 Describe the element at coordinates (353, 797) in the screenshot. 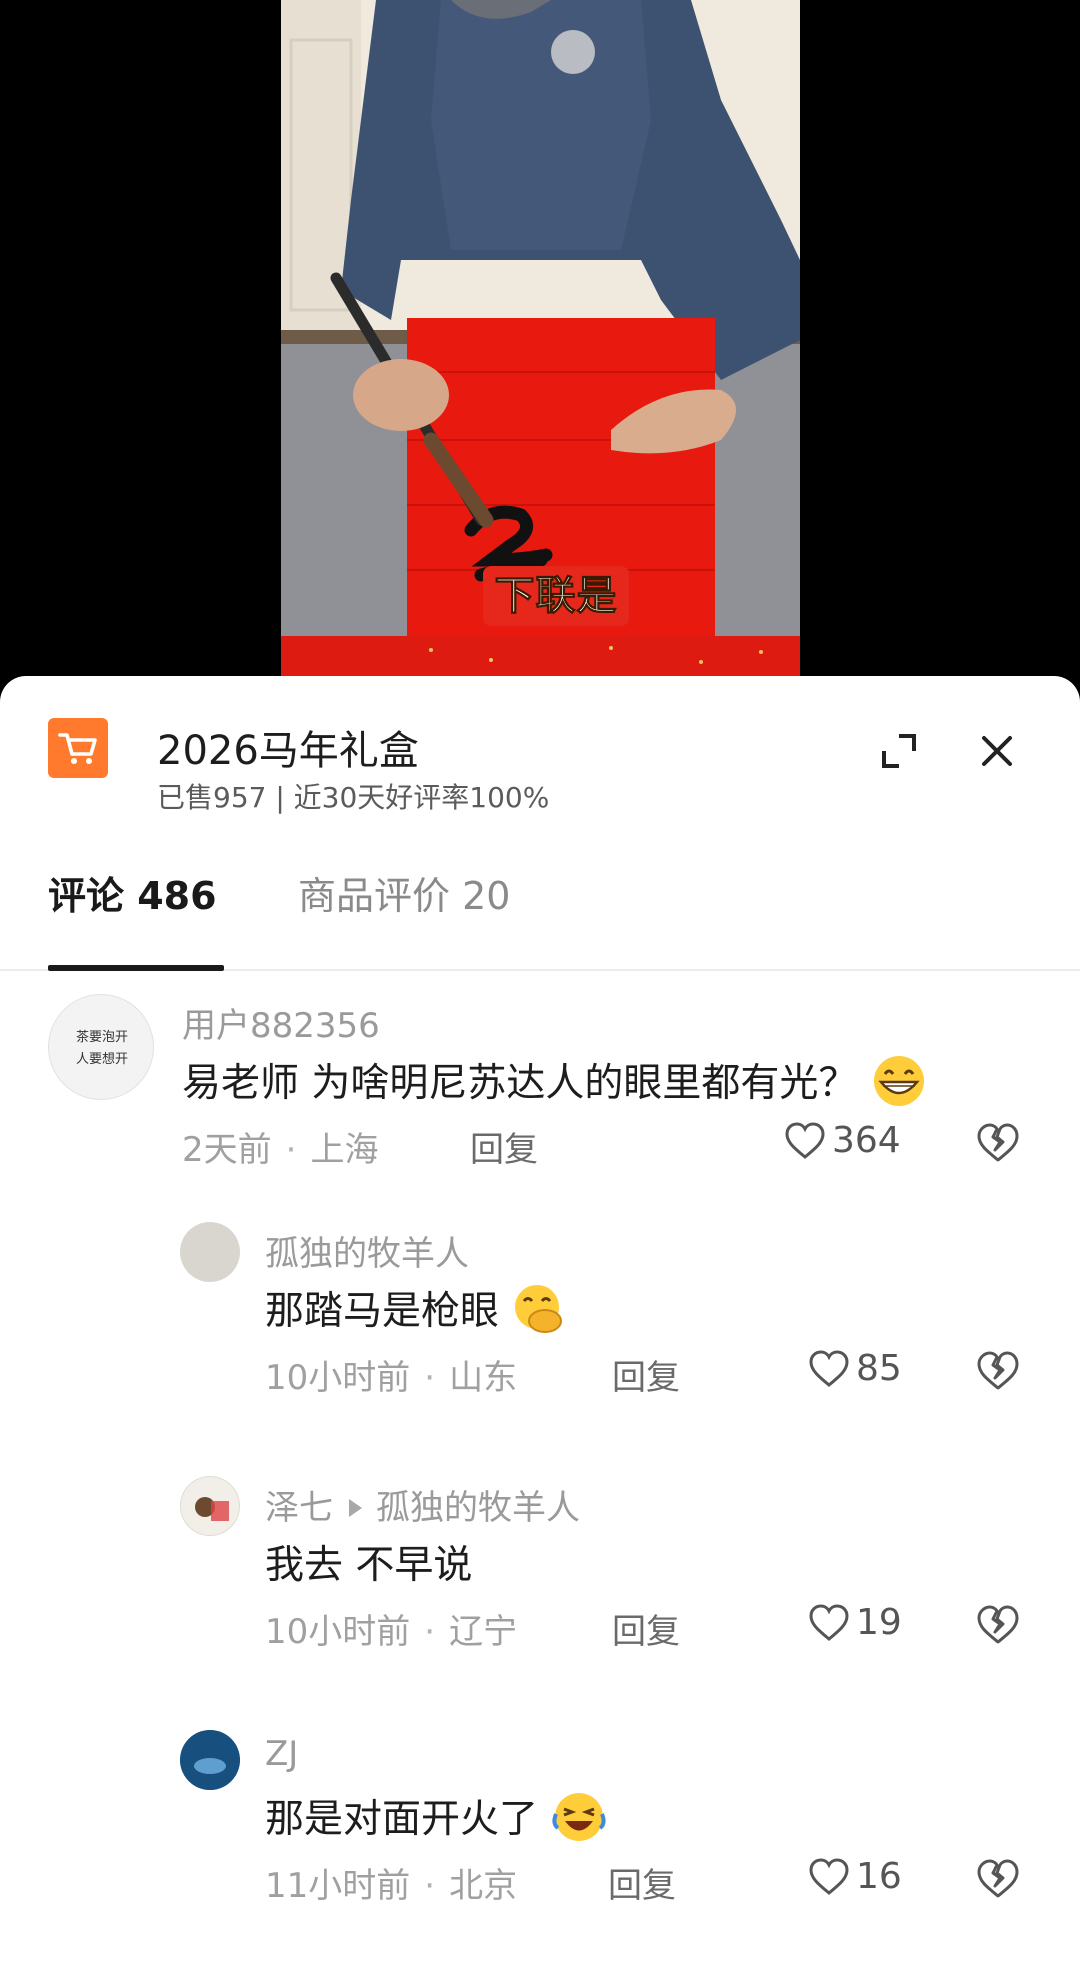

I see `product-sales-info: 已售957 | 近30天好评率100%` at that location.